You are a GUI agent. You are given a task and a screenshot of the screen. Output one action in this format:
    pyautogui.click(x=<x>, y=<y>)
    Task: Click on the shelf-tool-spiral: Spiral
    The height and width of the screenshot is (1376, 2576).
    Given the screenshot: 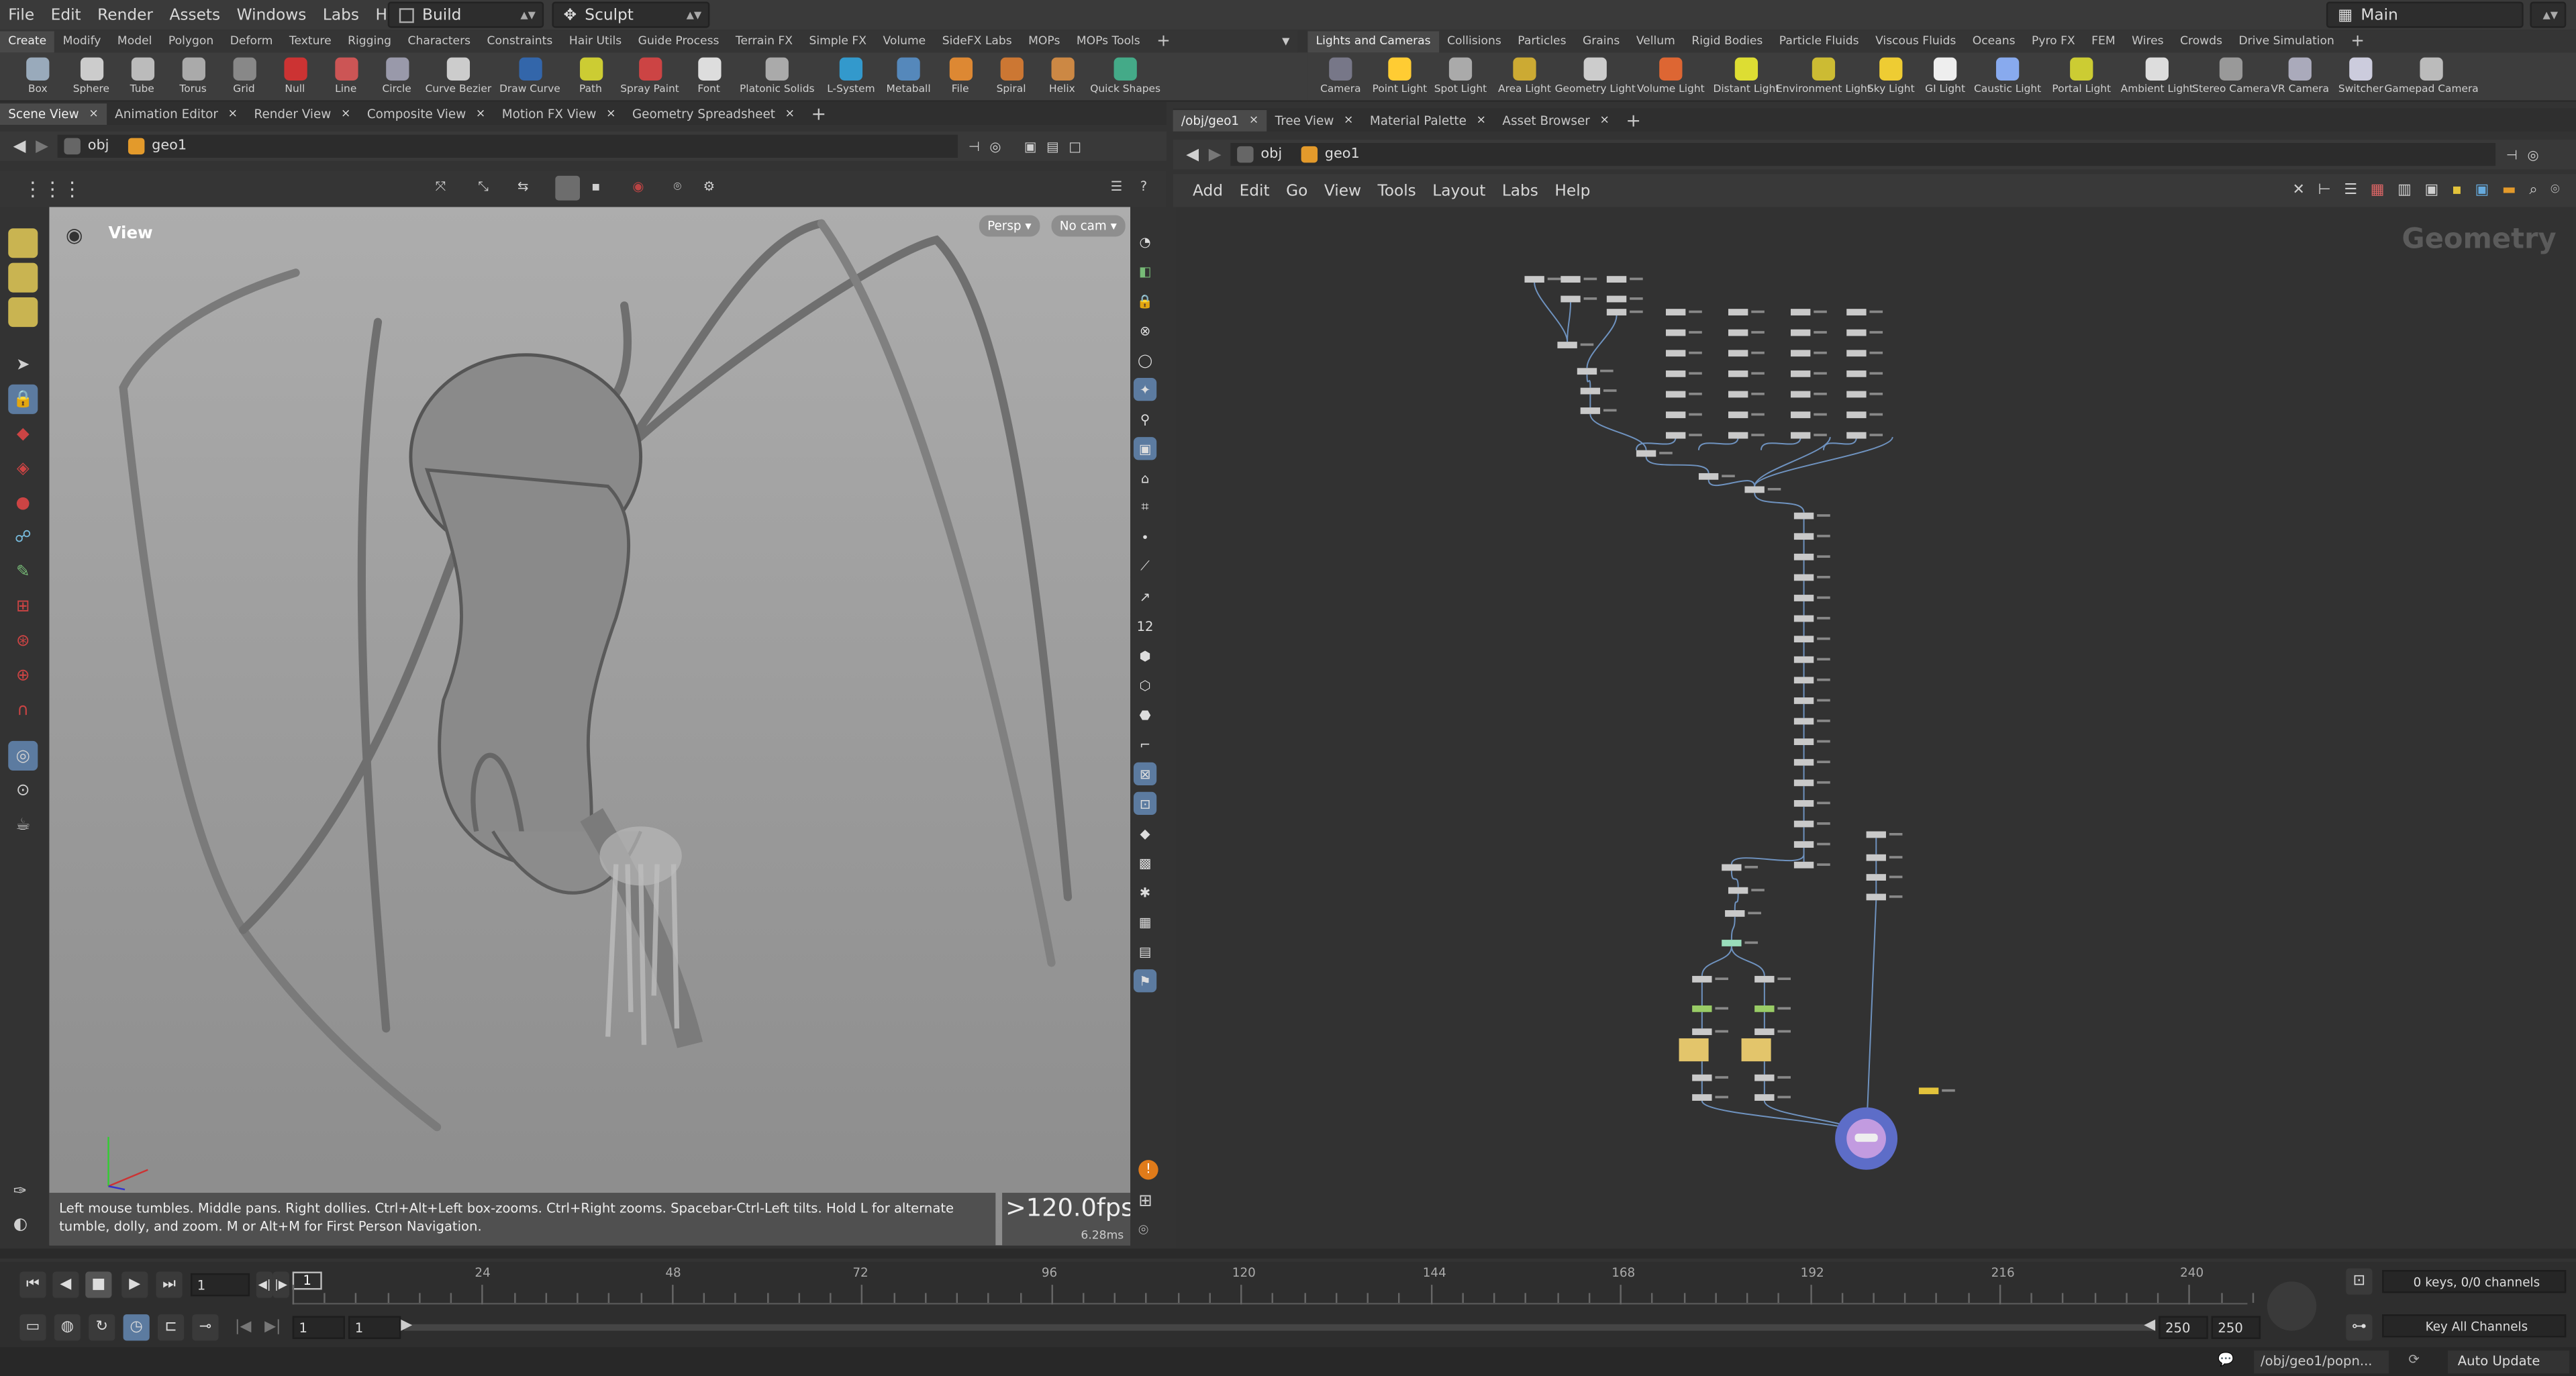 What is the action you would take?
    pyautogui.click(x=1011, y=77)
    